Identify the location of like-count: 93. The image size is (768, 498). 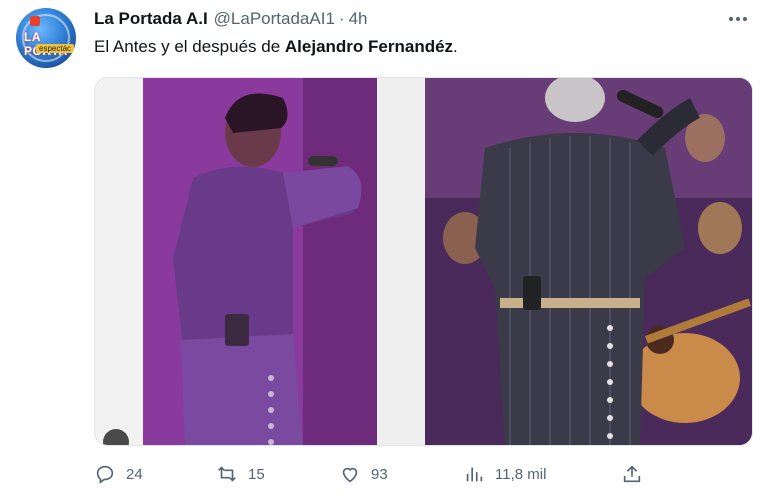
(379, 474).